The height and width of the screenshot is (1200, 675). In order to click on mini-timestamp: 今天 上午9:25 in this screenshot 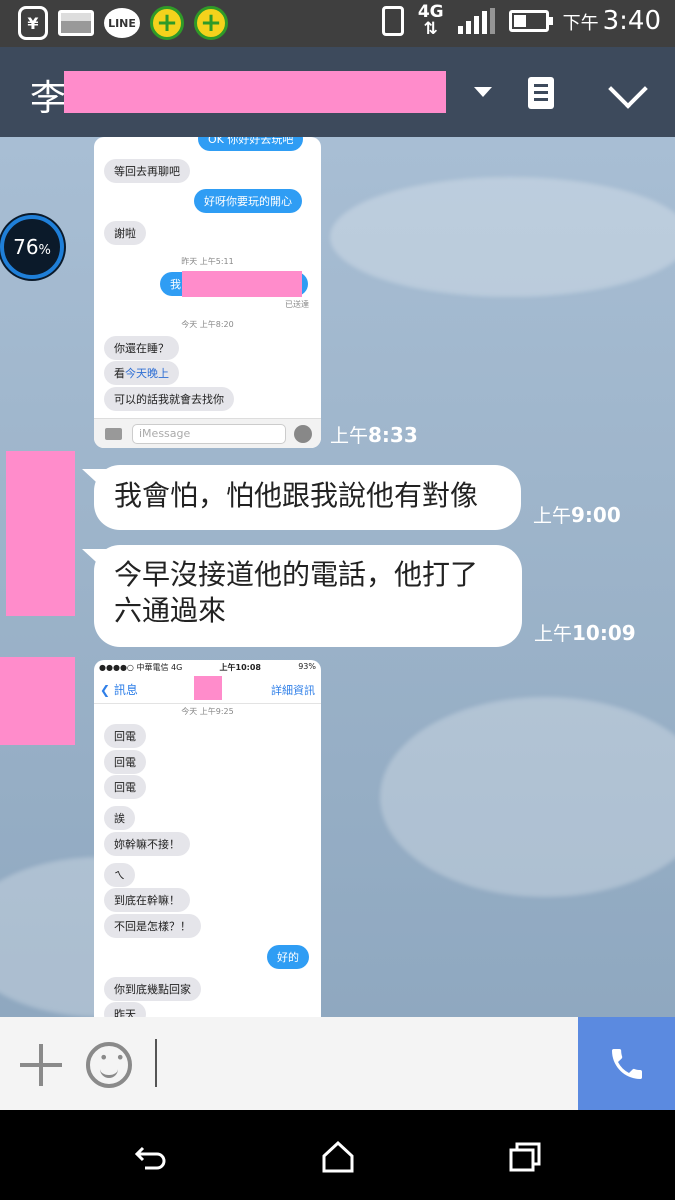, I will do `click(207, 711)`.